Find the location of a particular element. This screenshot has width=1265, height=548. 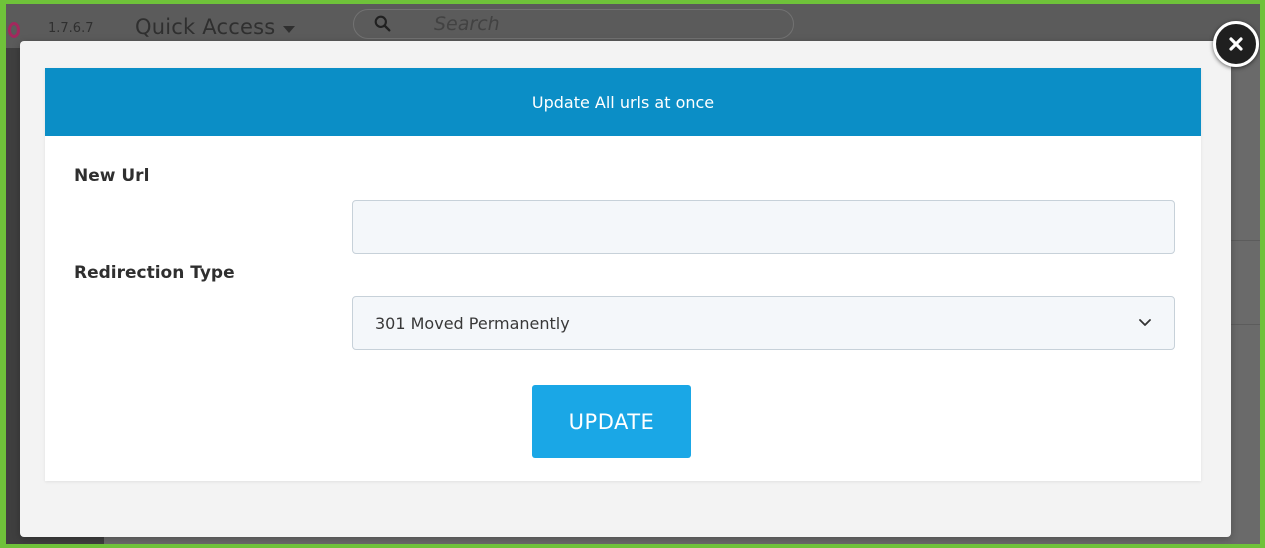

caret-down-icon is located at coordinates (289, 29).